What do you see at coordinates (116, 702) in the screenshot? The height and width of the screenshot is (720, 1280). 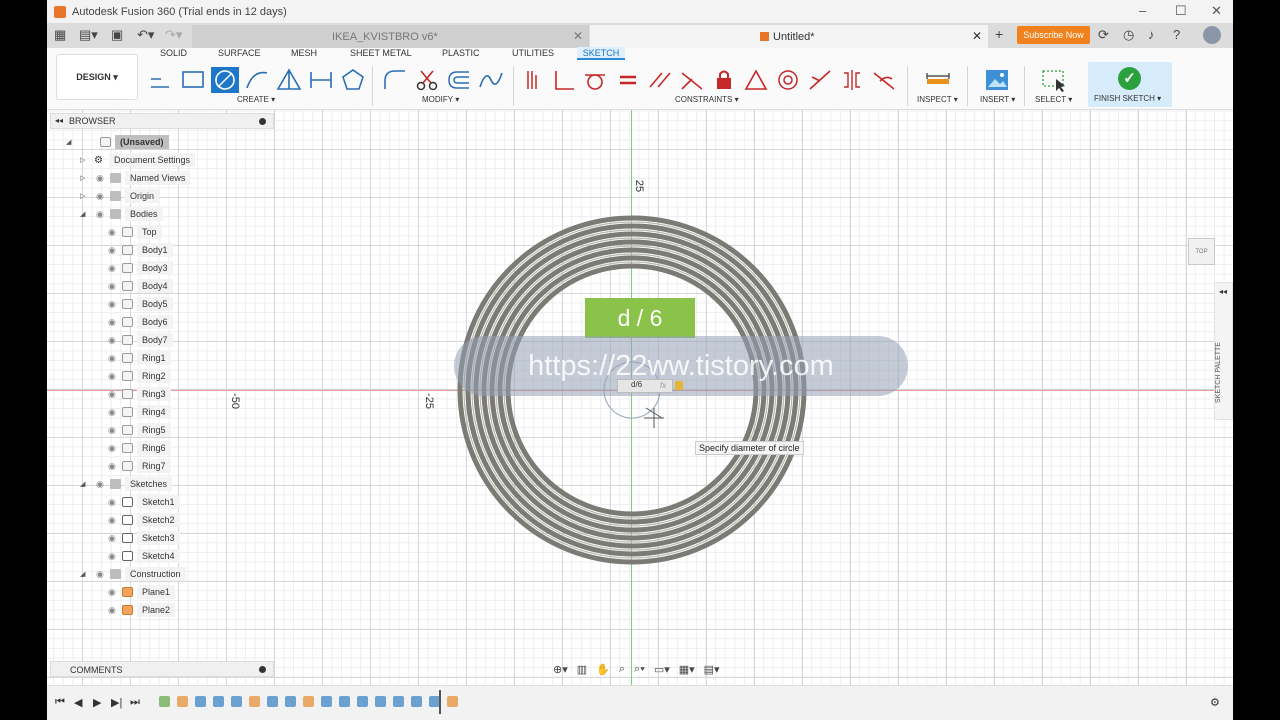 I see `step-forward-icon: ▶|` at bounding box center [116, 702].